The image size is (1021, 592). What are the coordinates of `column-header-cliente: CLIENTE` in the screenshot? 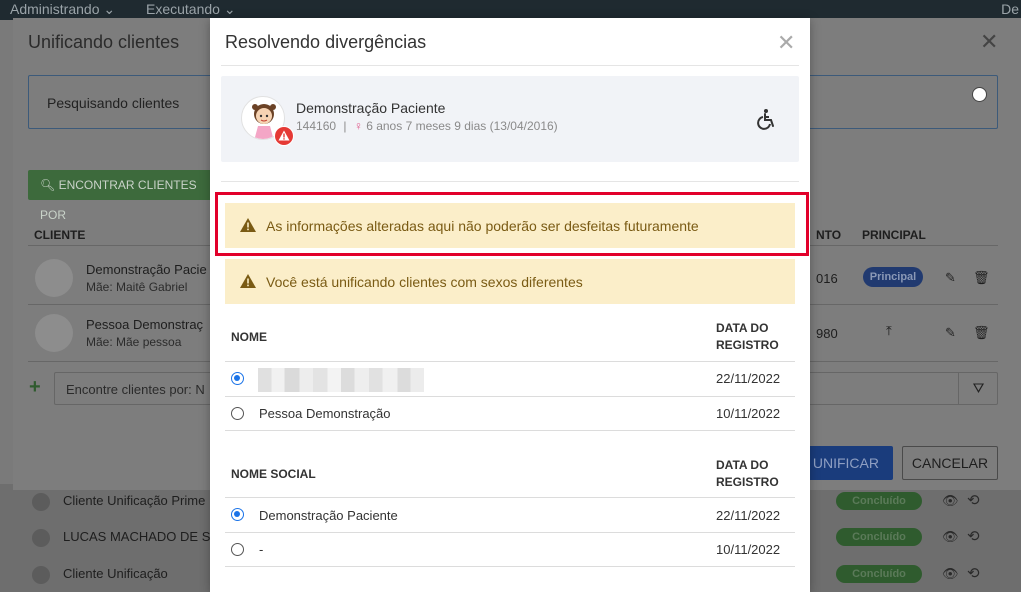 It's located at (60, 235).